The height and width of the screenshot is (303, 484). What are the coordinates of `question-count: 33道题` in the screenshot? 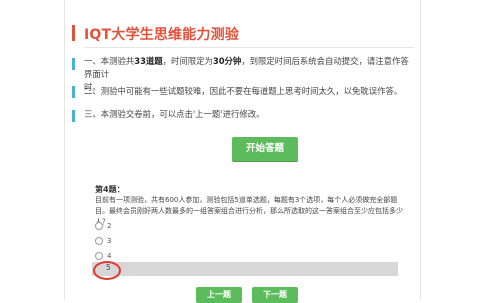 It's located at (148, 61).